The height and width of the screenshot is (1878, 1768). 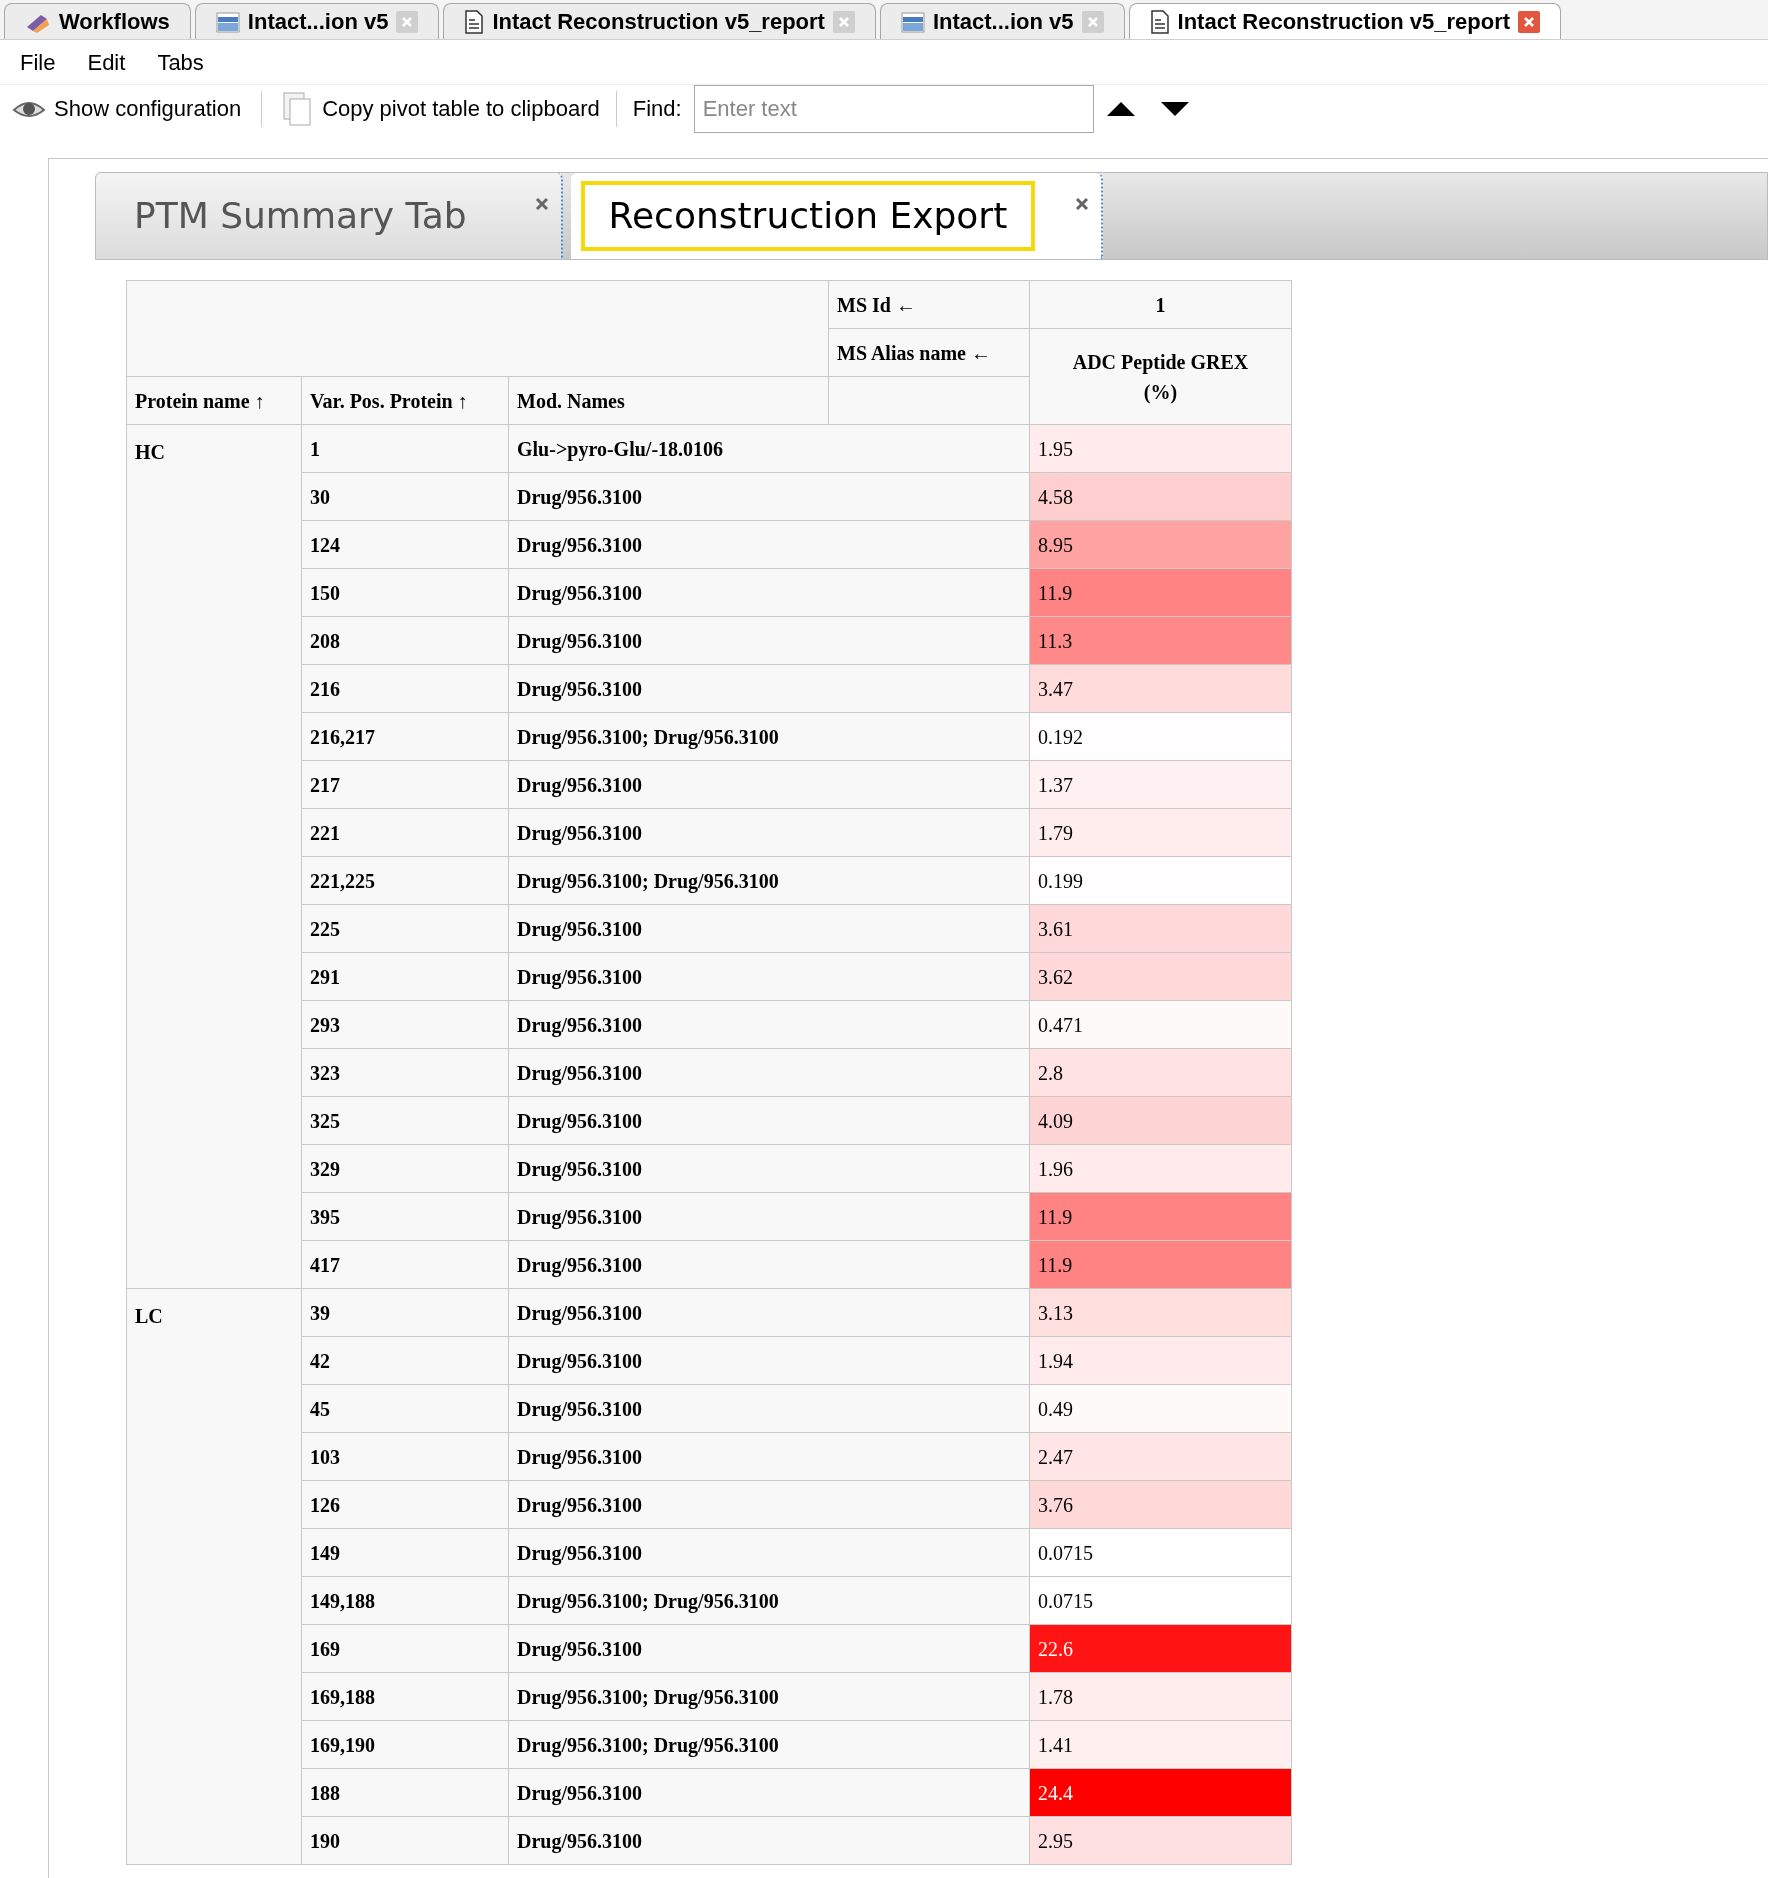 What do you see at coordinates (1160, 1168) in the screenshot?
I see `value-cell: 1.96` at bounding box center [1160, 1168].